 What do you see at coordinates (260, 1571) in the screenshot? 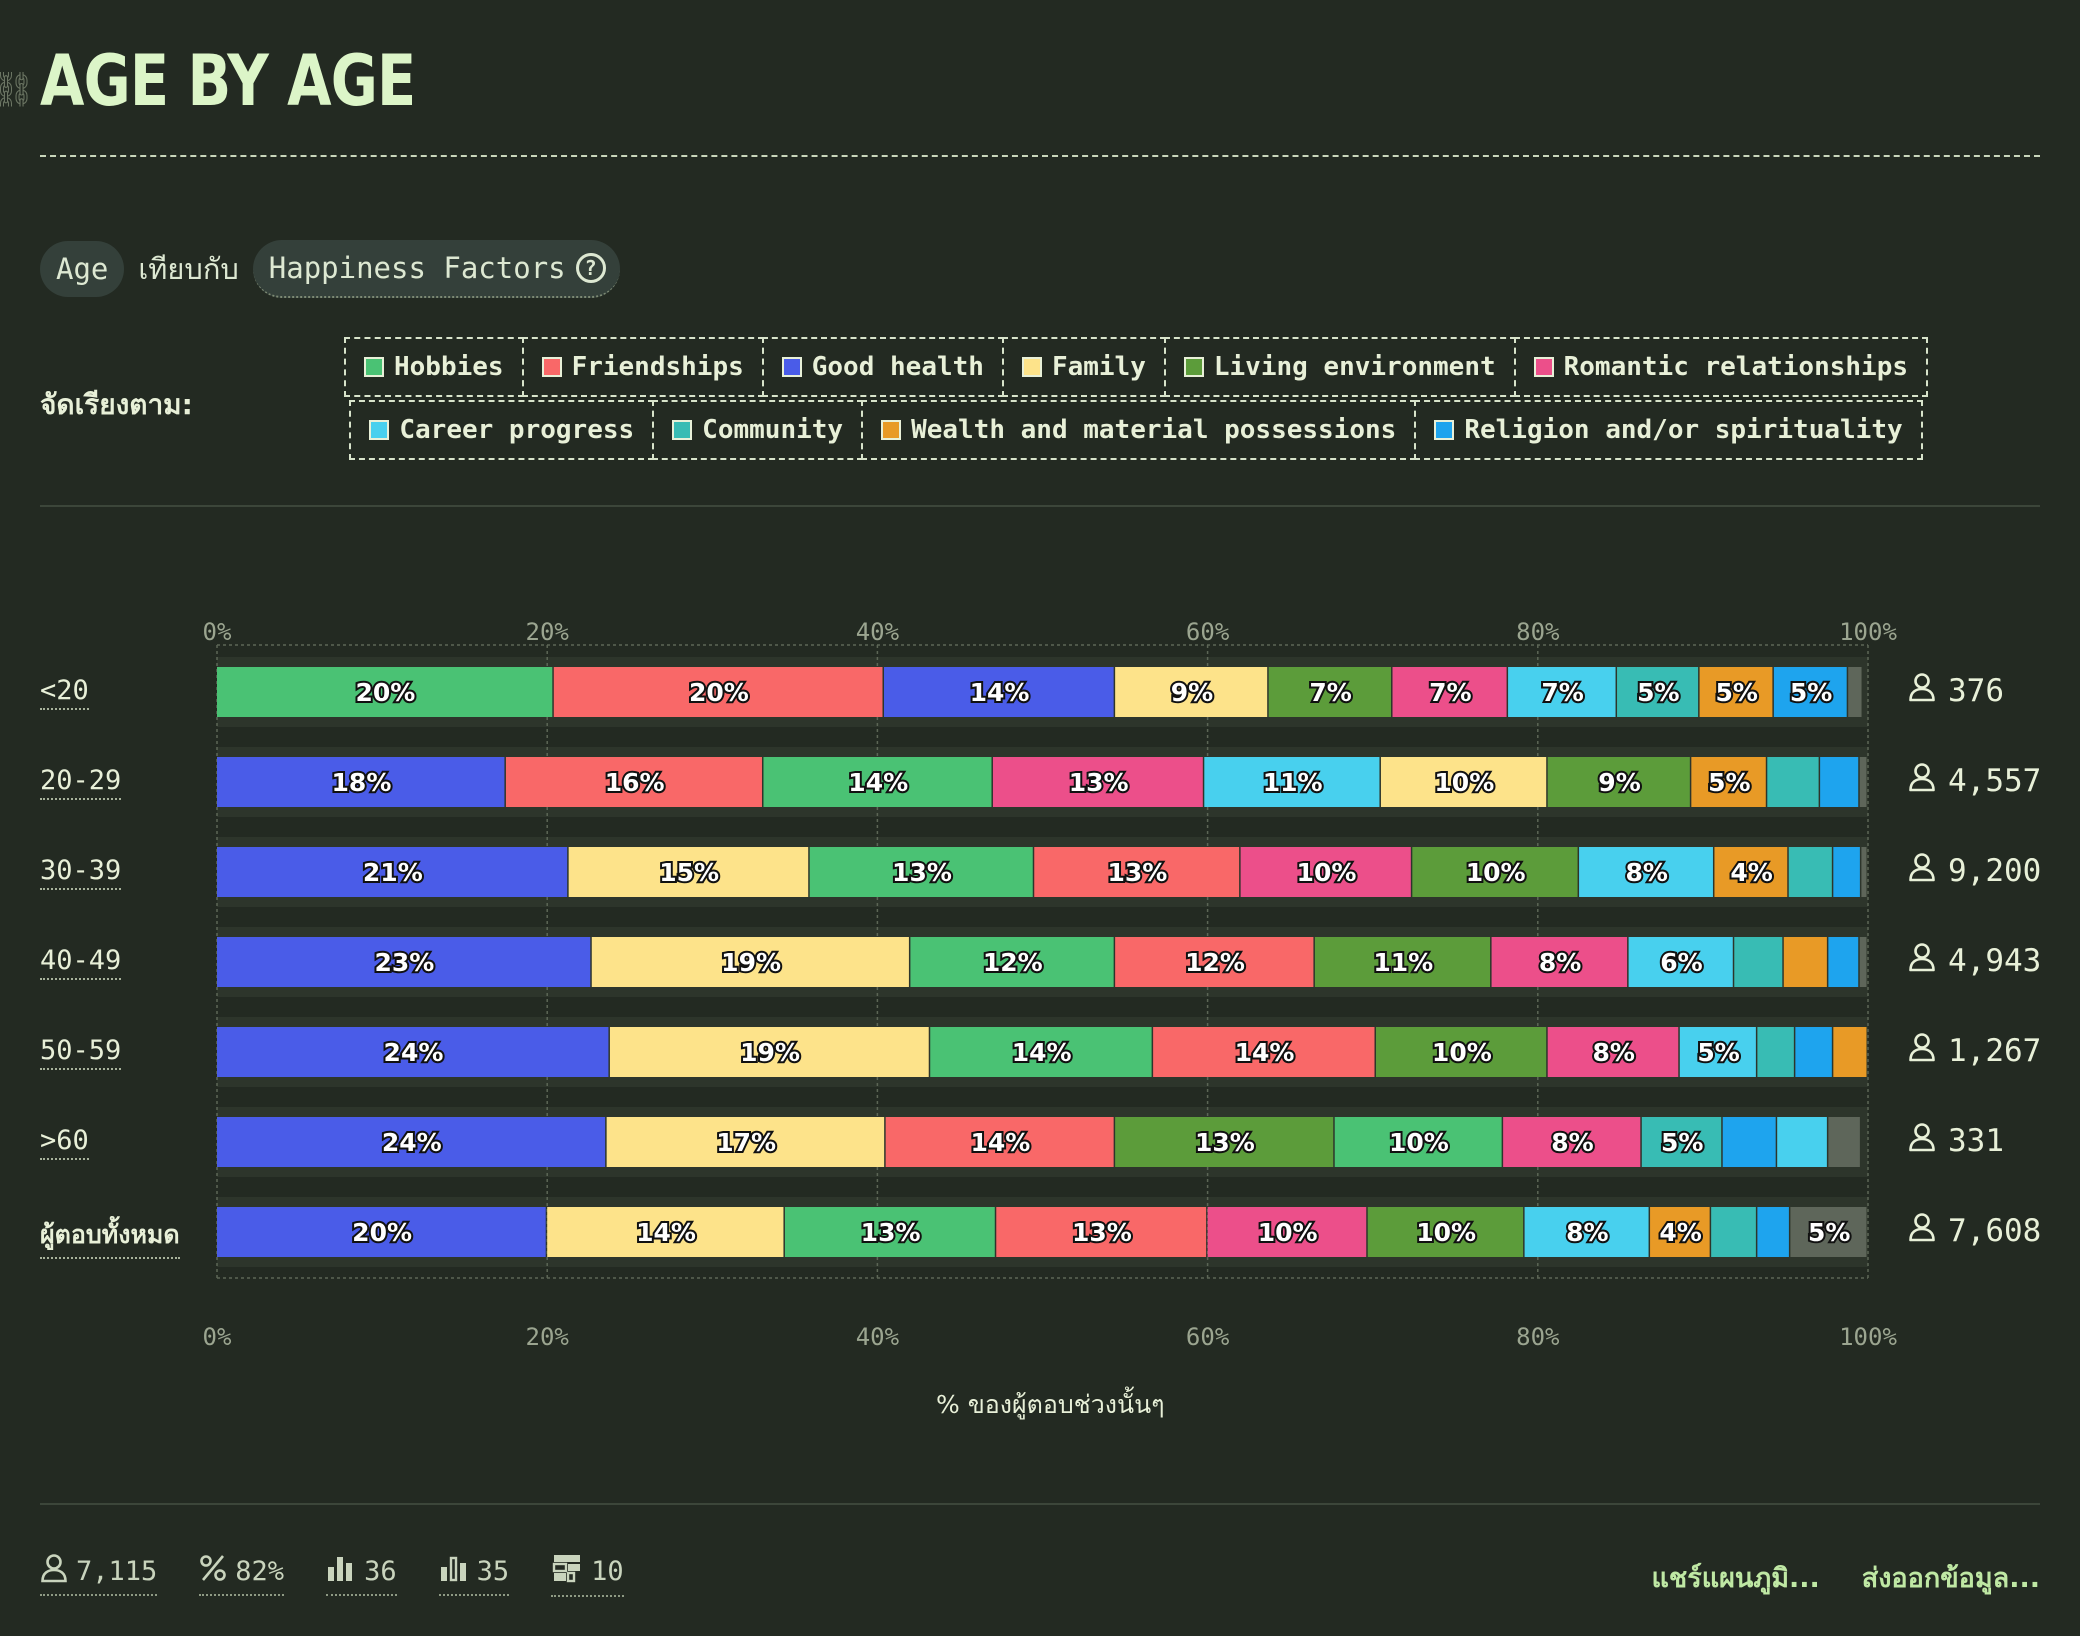
I see `footer-stat-value: 82%` at bounding box center [260, 1571].